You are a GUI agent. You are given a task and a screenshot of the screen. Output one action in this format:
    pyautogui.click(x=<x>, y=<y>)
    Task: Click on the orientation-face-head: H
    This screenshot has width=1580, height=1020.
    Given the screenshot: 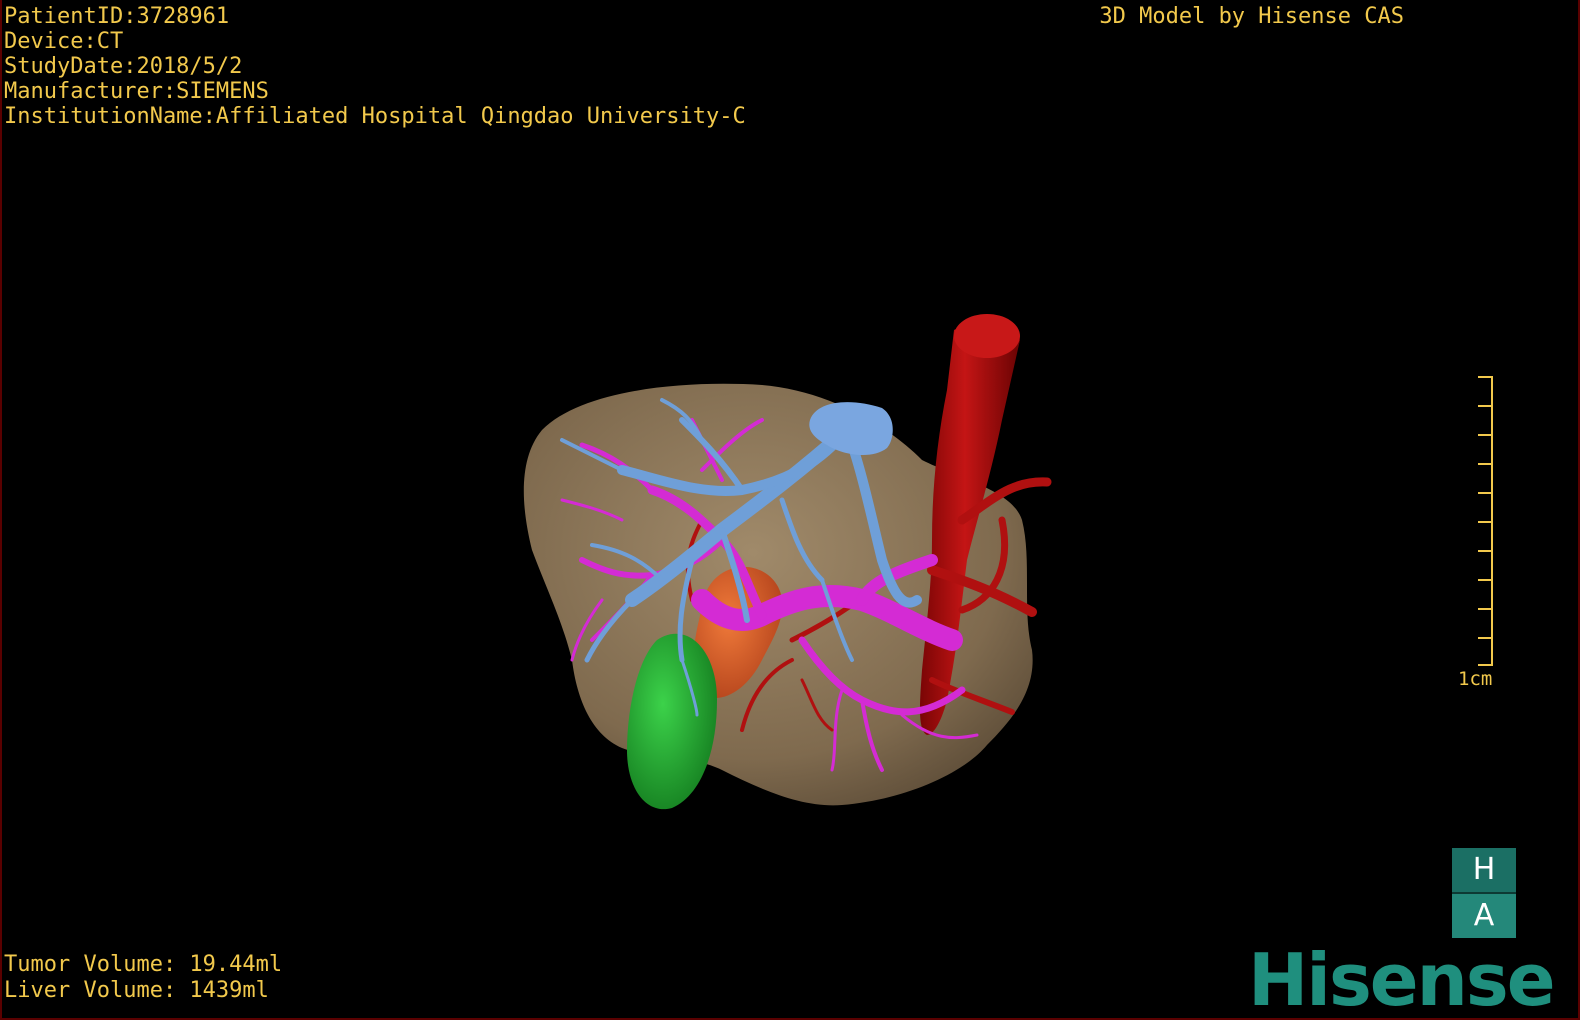 What is the action you would take?
    pyautogui.click(x=1484, y=870)
    